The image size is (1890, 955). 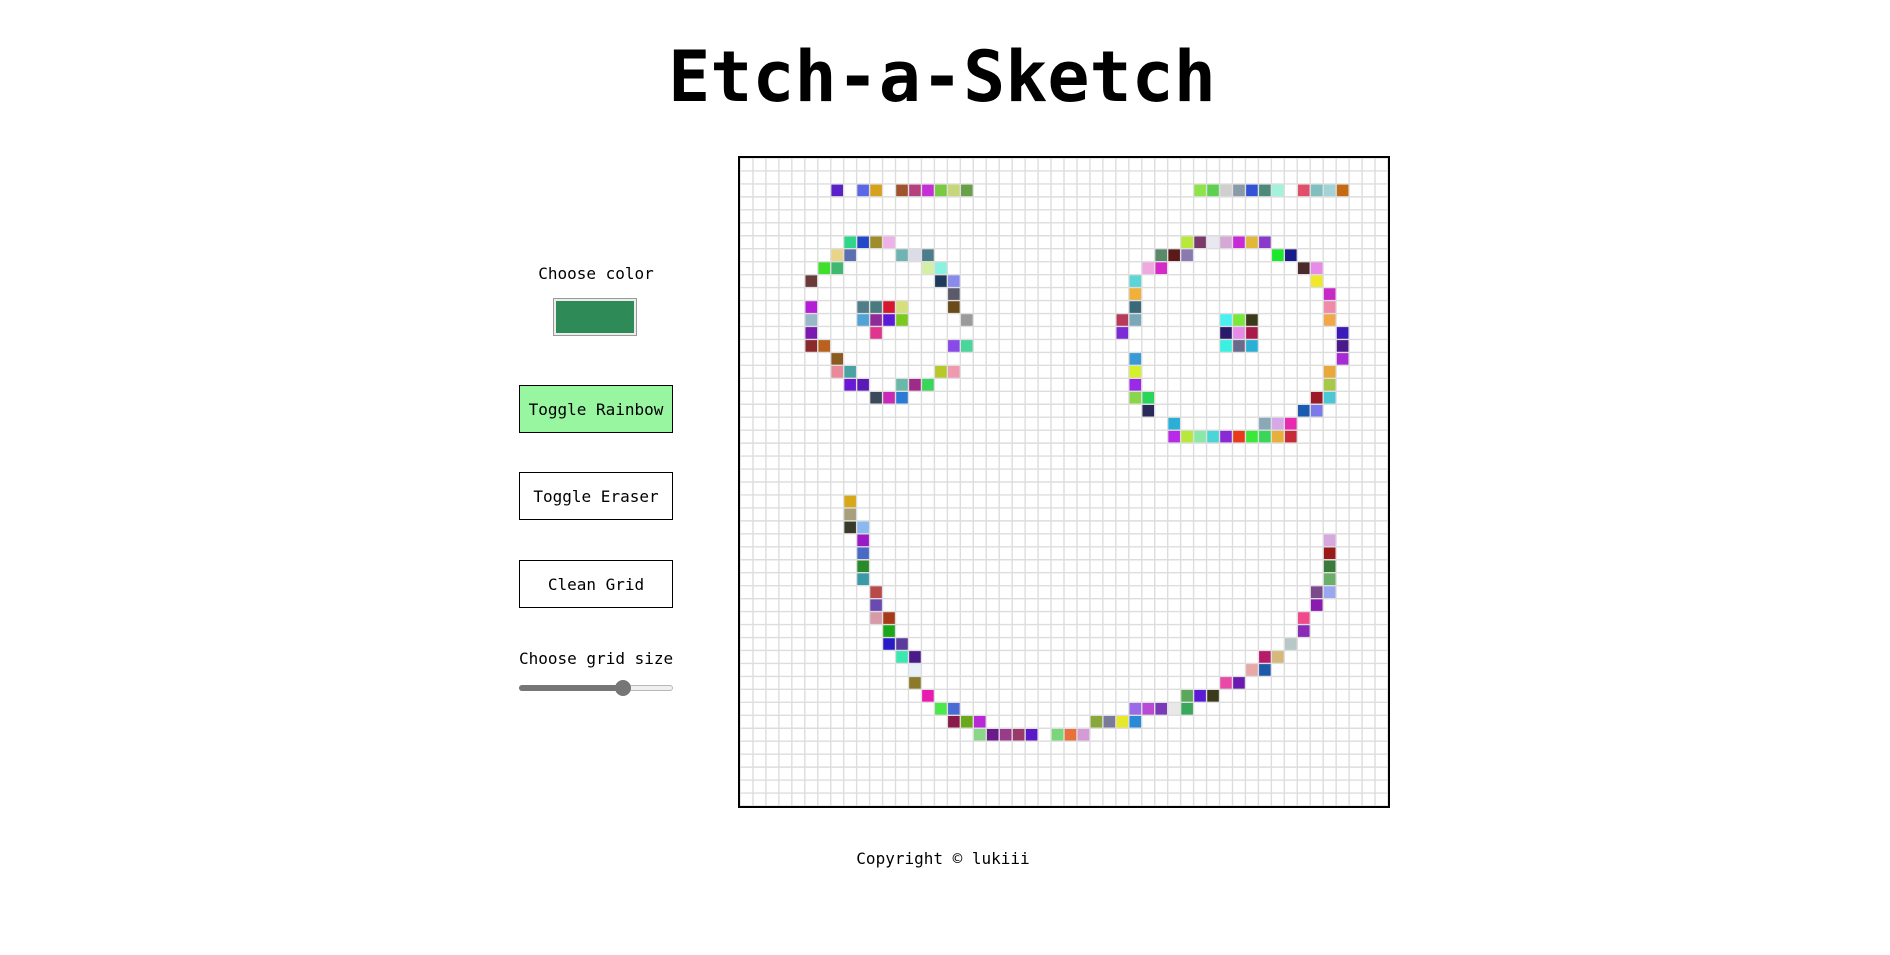 I want to click on page-title: Etch-a-Sketch, so click(x=942, y=77).